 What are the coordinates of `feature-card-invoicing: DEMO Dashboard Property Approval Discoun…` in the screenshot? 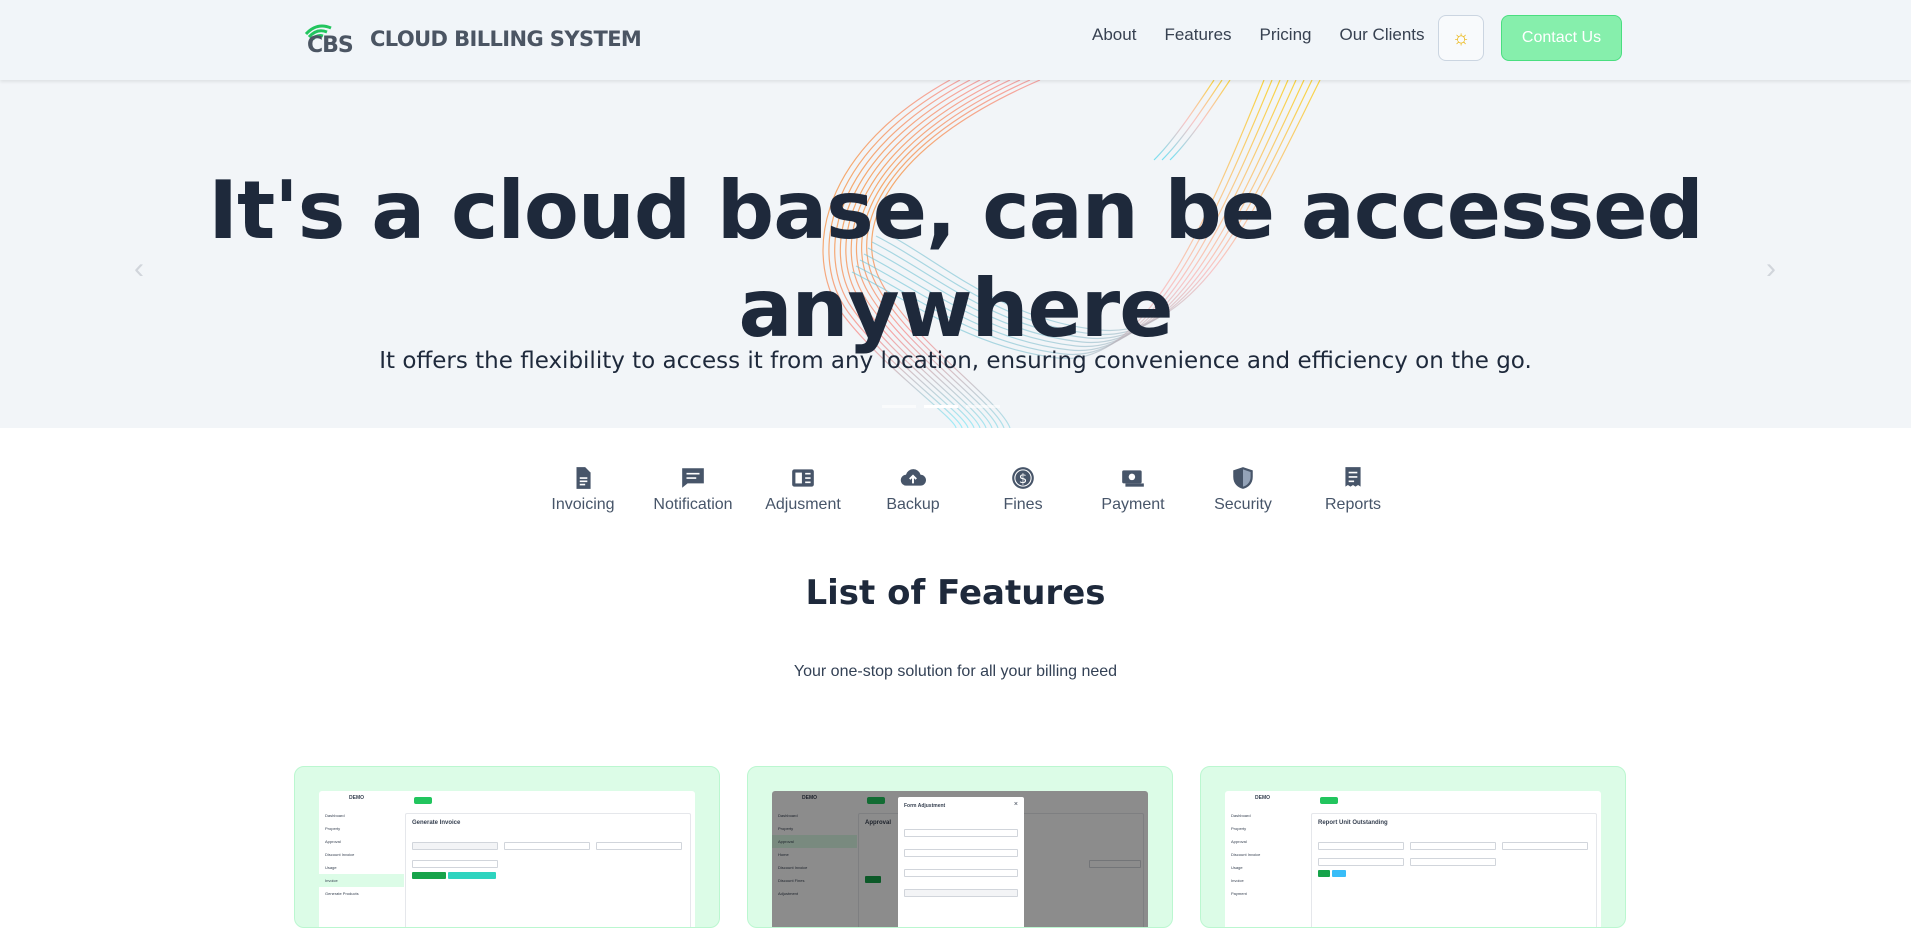 It's located at (507, 847).